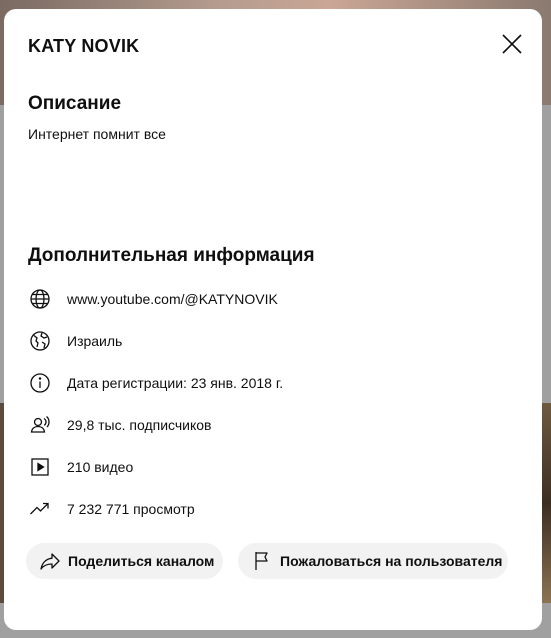  I want to click on country-text: Израиль, so click(95, 341).